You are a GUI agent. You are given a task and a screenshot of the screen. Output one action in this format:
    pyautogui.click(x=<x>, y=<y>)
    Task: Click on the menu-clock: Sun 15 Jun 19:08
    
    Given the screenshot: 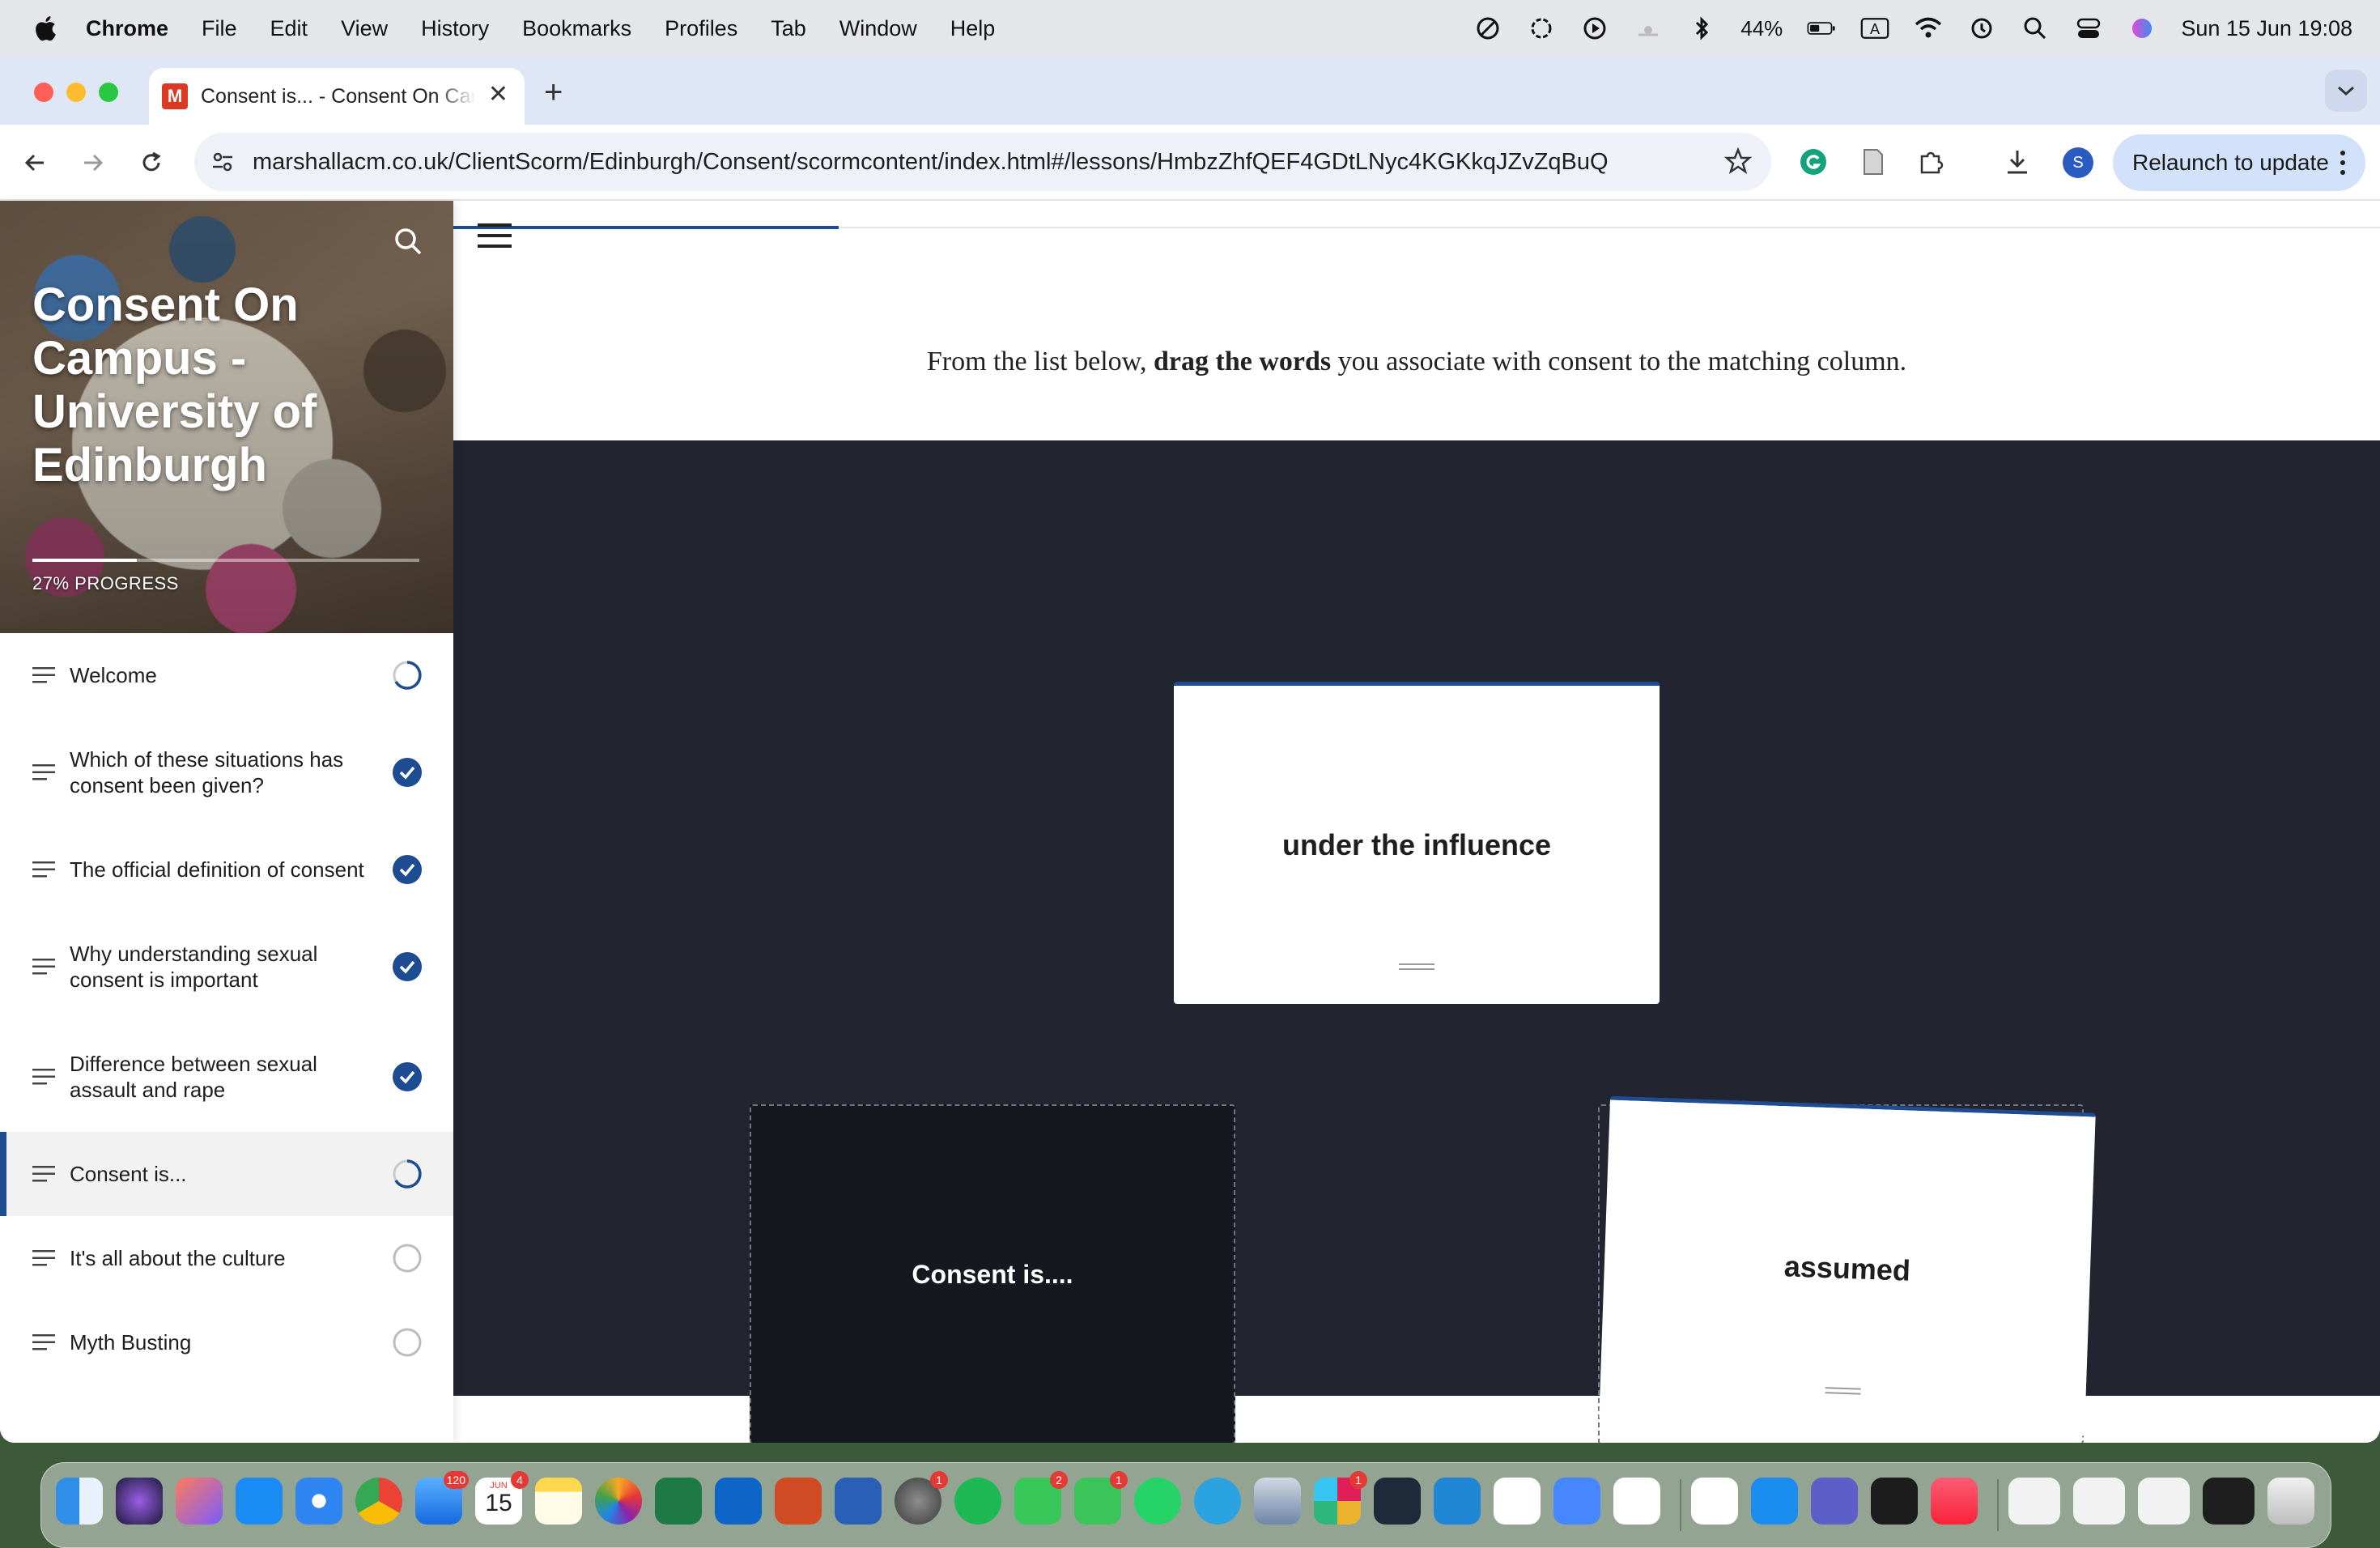 What is the action you would take?
    pyautogui.click(x=2266, y=29)
    